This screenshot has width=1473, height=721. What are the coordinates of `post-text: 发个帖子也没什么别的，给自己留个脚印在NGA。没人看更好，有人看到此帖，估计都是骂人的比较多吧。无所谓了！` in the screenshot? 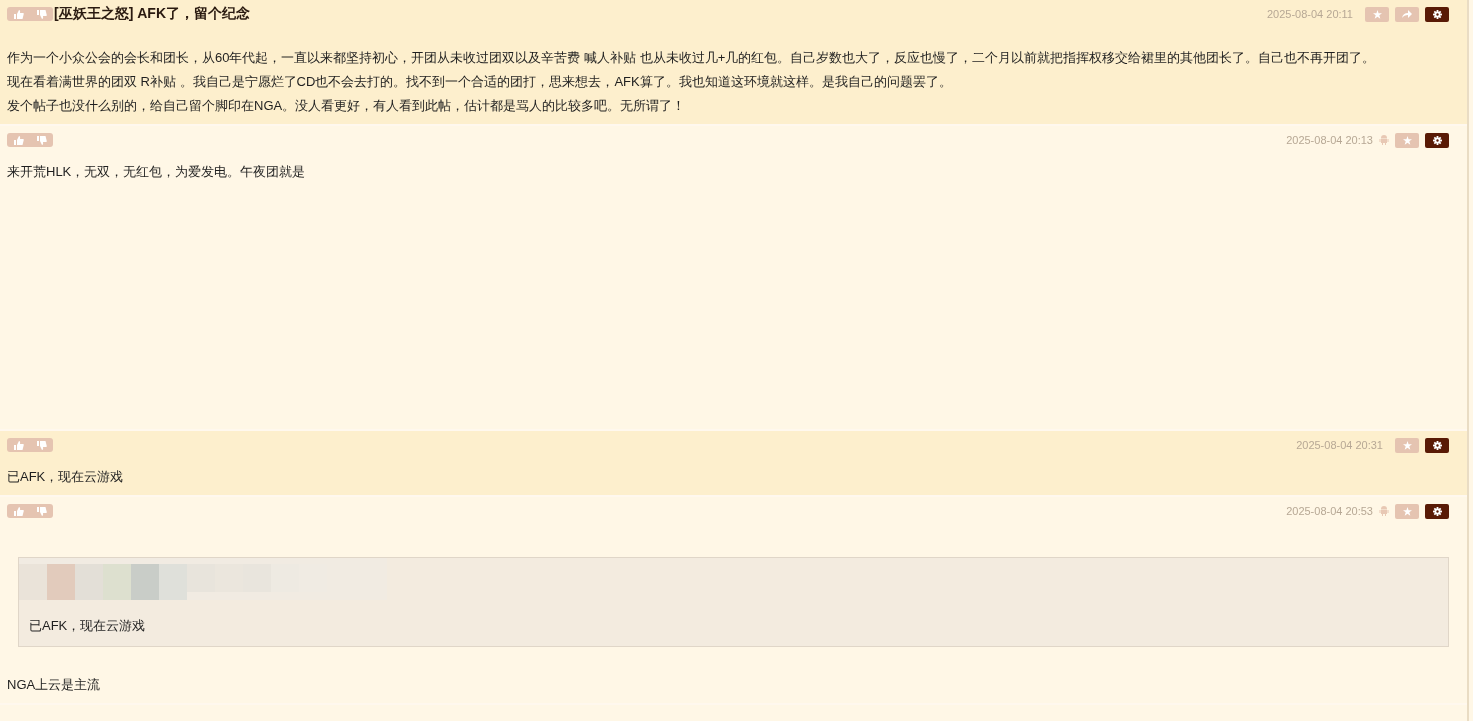 It's located at (347, 106).